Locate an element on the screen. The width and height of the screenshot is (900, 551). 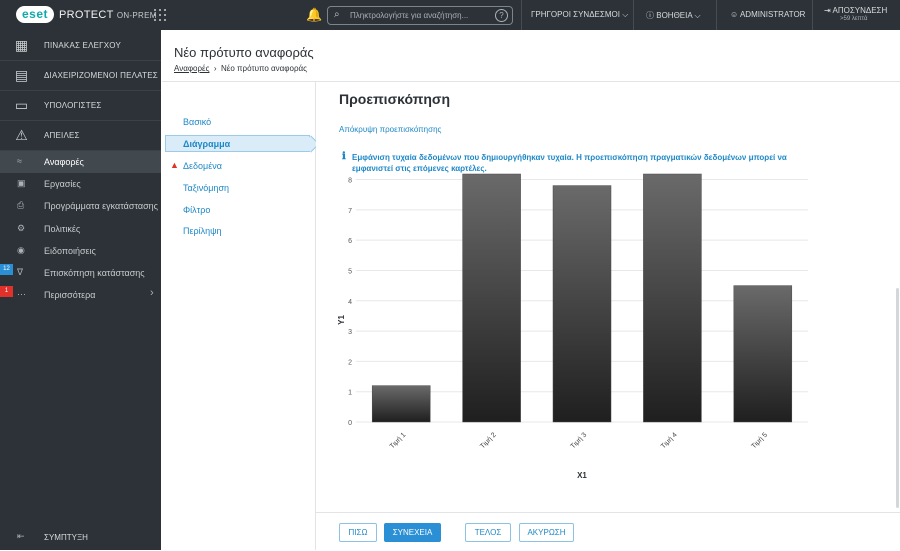
step-chart: Διάγραμμα is located at coordinates (242, 144).